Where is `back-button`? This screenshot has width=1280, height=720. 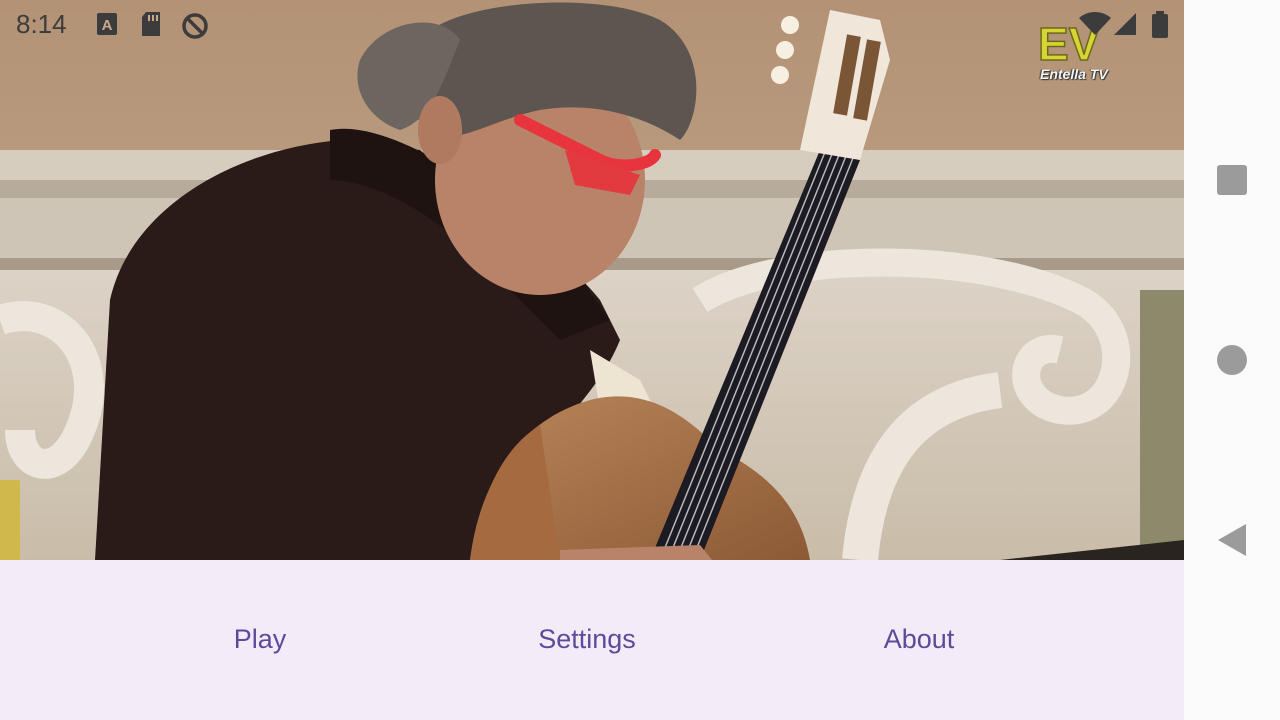
back-button is located at coordinates (1232, 540).